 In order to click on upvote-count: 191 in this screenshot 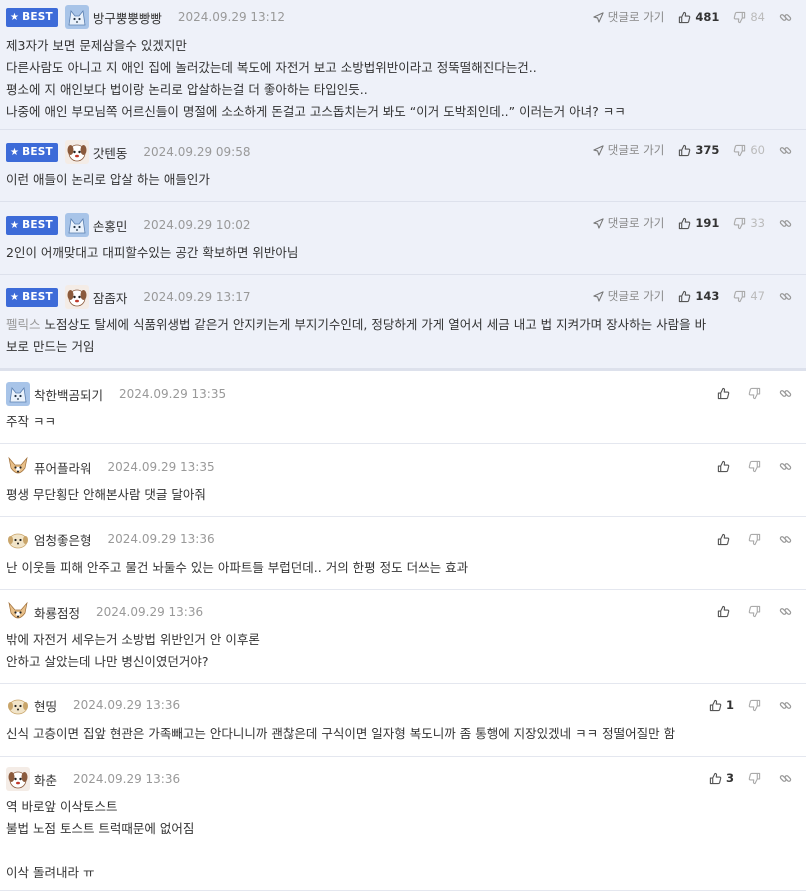, I will do `click(707, 223)`.